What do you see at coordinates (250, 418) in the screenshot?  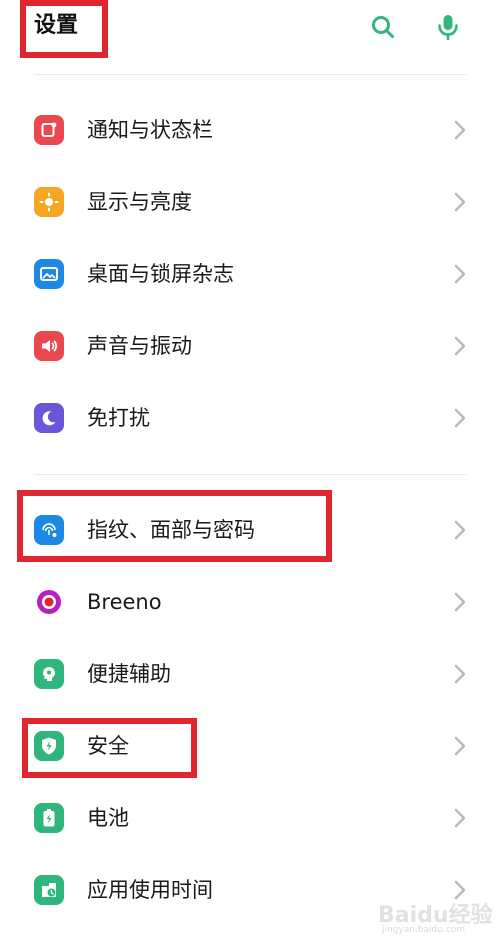 I see `settings-item-do-not-disturb: 免打扰` at bounding box center [250, 418].